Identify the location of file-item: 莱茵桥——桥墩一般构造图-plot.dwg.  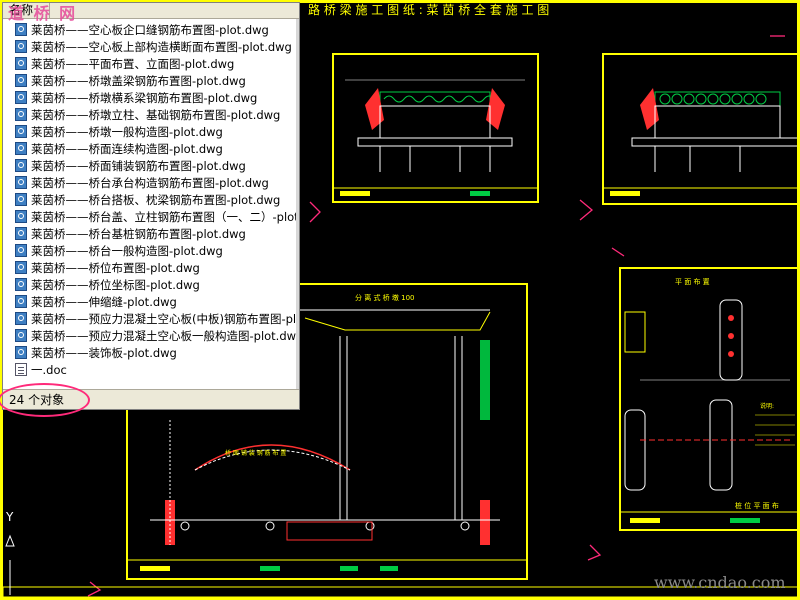
(151, 131).